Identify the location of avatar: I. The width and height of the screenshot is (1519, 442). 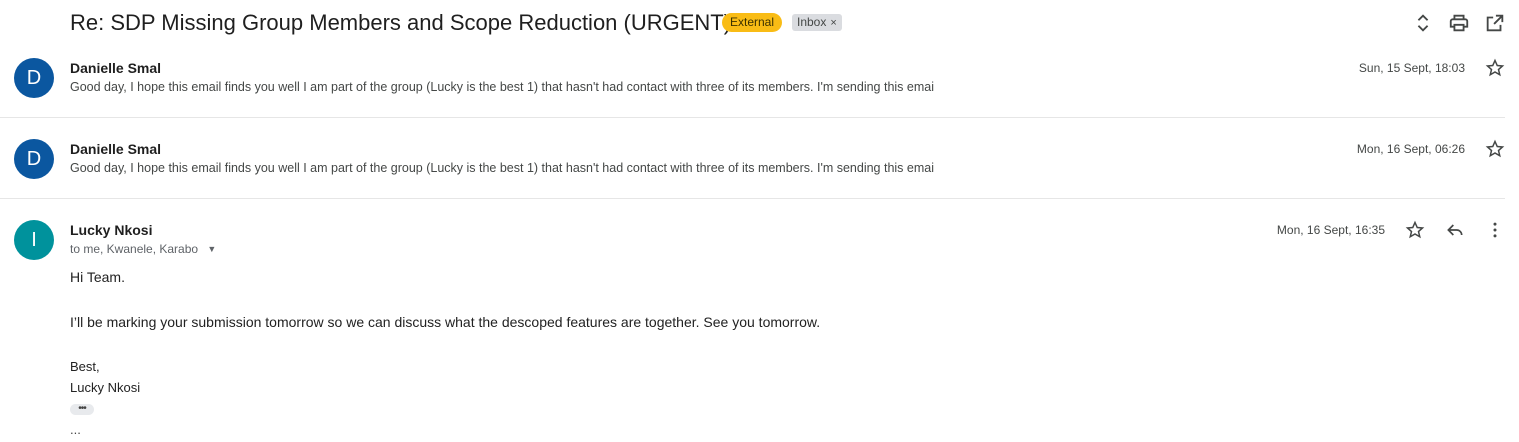
(34, 240).